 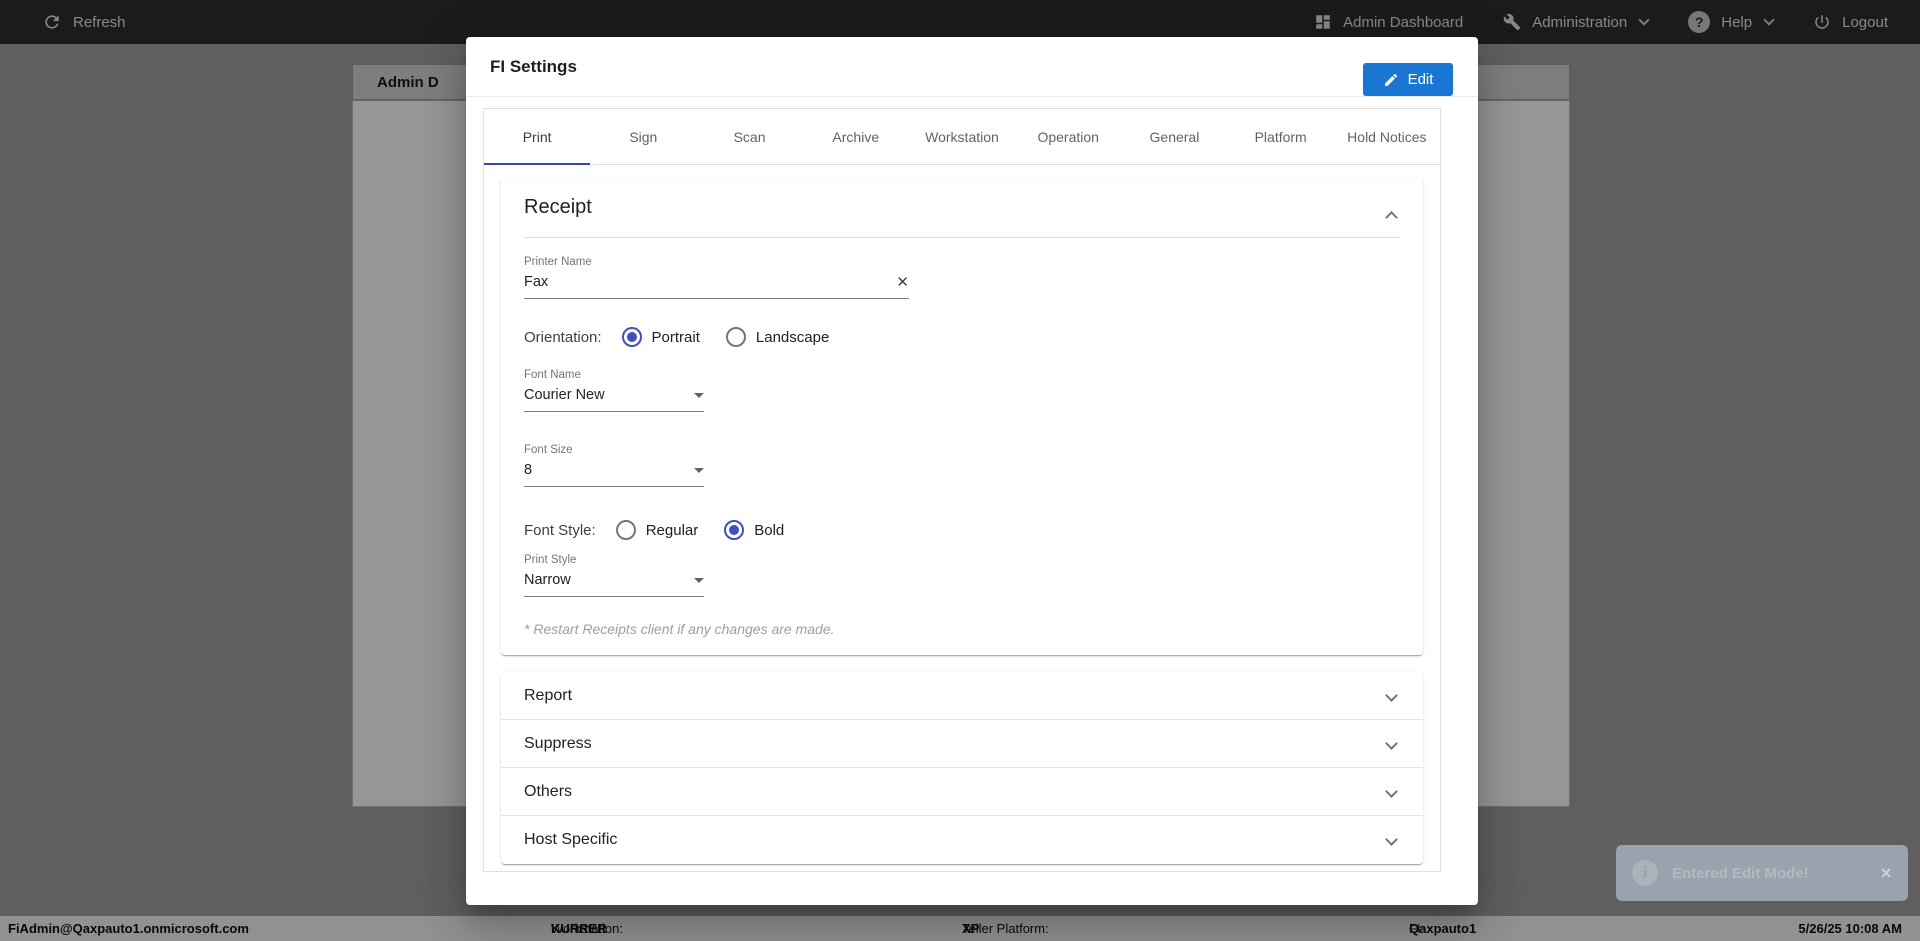 What do you see at coordinates (571, 839) in the screenshot?
I see `host-specific-panel-title: Host Specific` at bounding box center [571, 839].